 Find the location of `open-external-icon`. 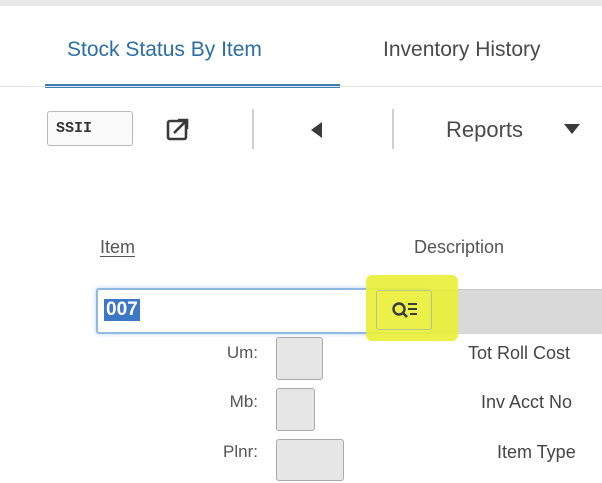

open-external-icon is located at coordinates (178, 129).